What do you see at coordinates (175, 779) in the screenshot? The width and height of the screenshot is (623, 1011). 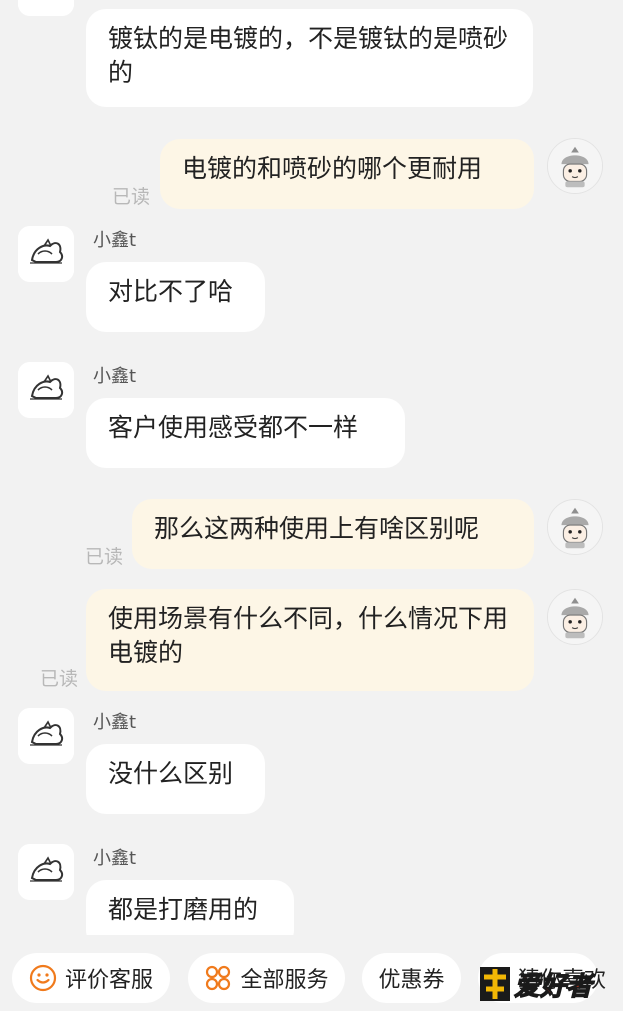 I see `message-bubble-incoming: 没什么区别` at bounding box center [175, 779].